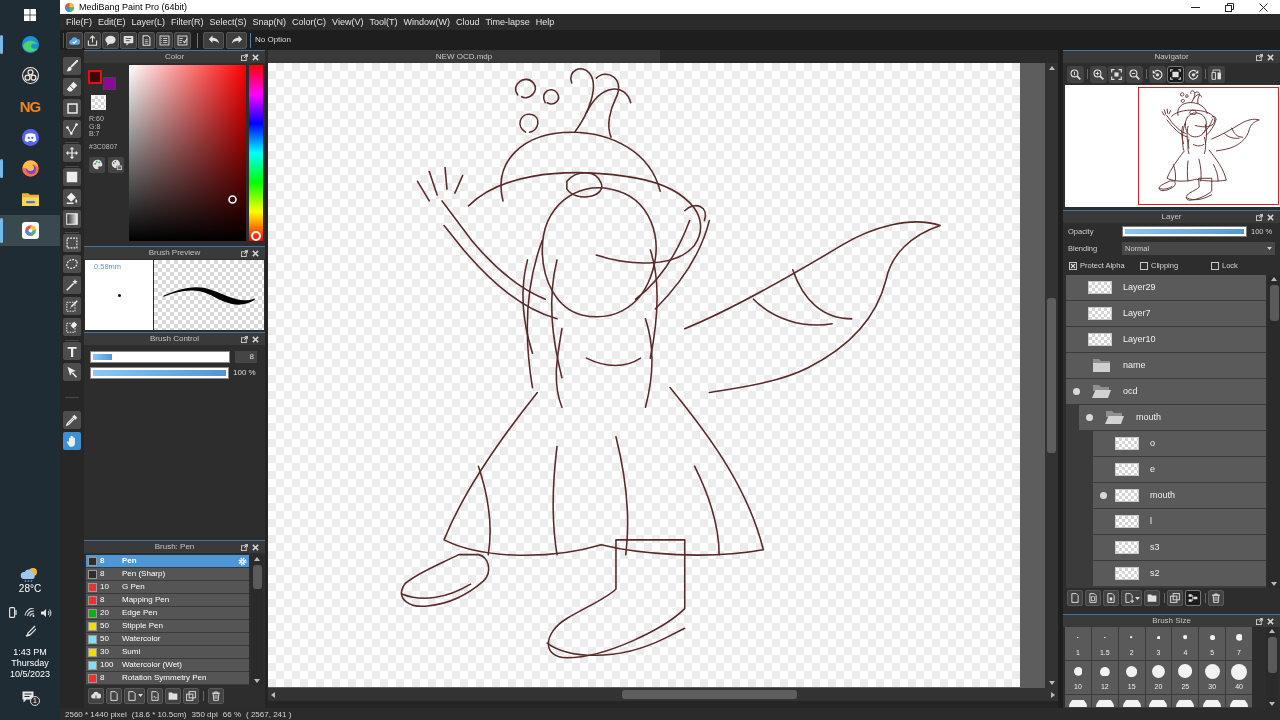 Image resolution: width=1280 pixels, height=720 pixels. Describe the element at coordinates (1053, 694) in the screenshot. I see `scroll-right-icon` at that location.